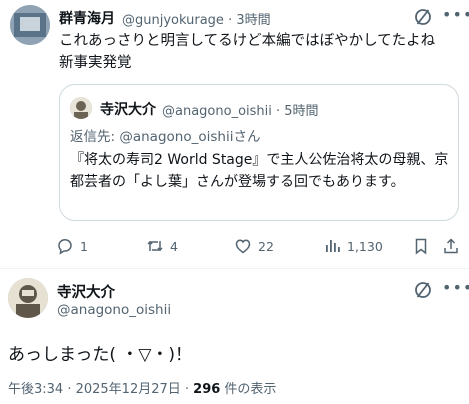 Image resolution: width=469 pixels, height=404 pixels. What do you see at coordinates (333, 246) in the screenshot?
I see `views-icon` at bounding box center [333, 246].